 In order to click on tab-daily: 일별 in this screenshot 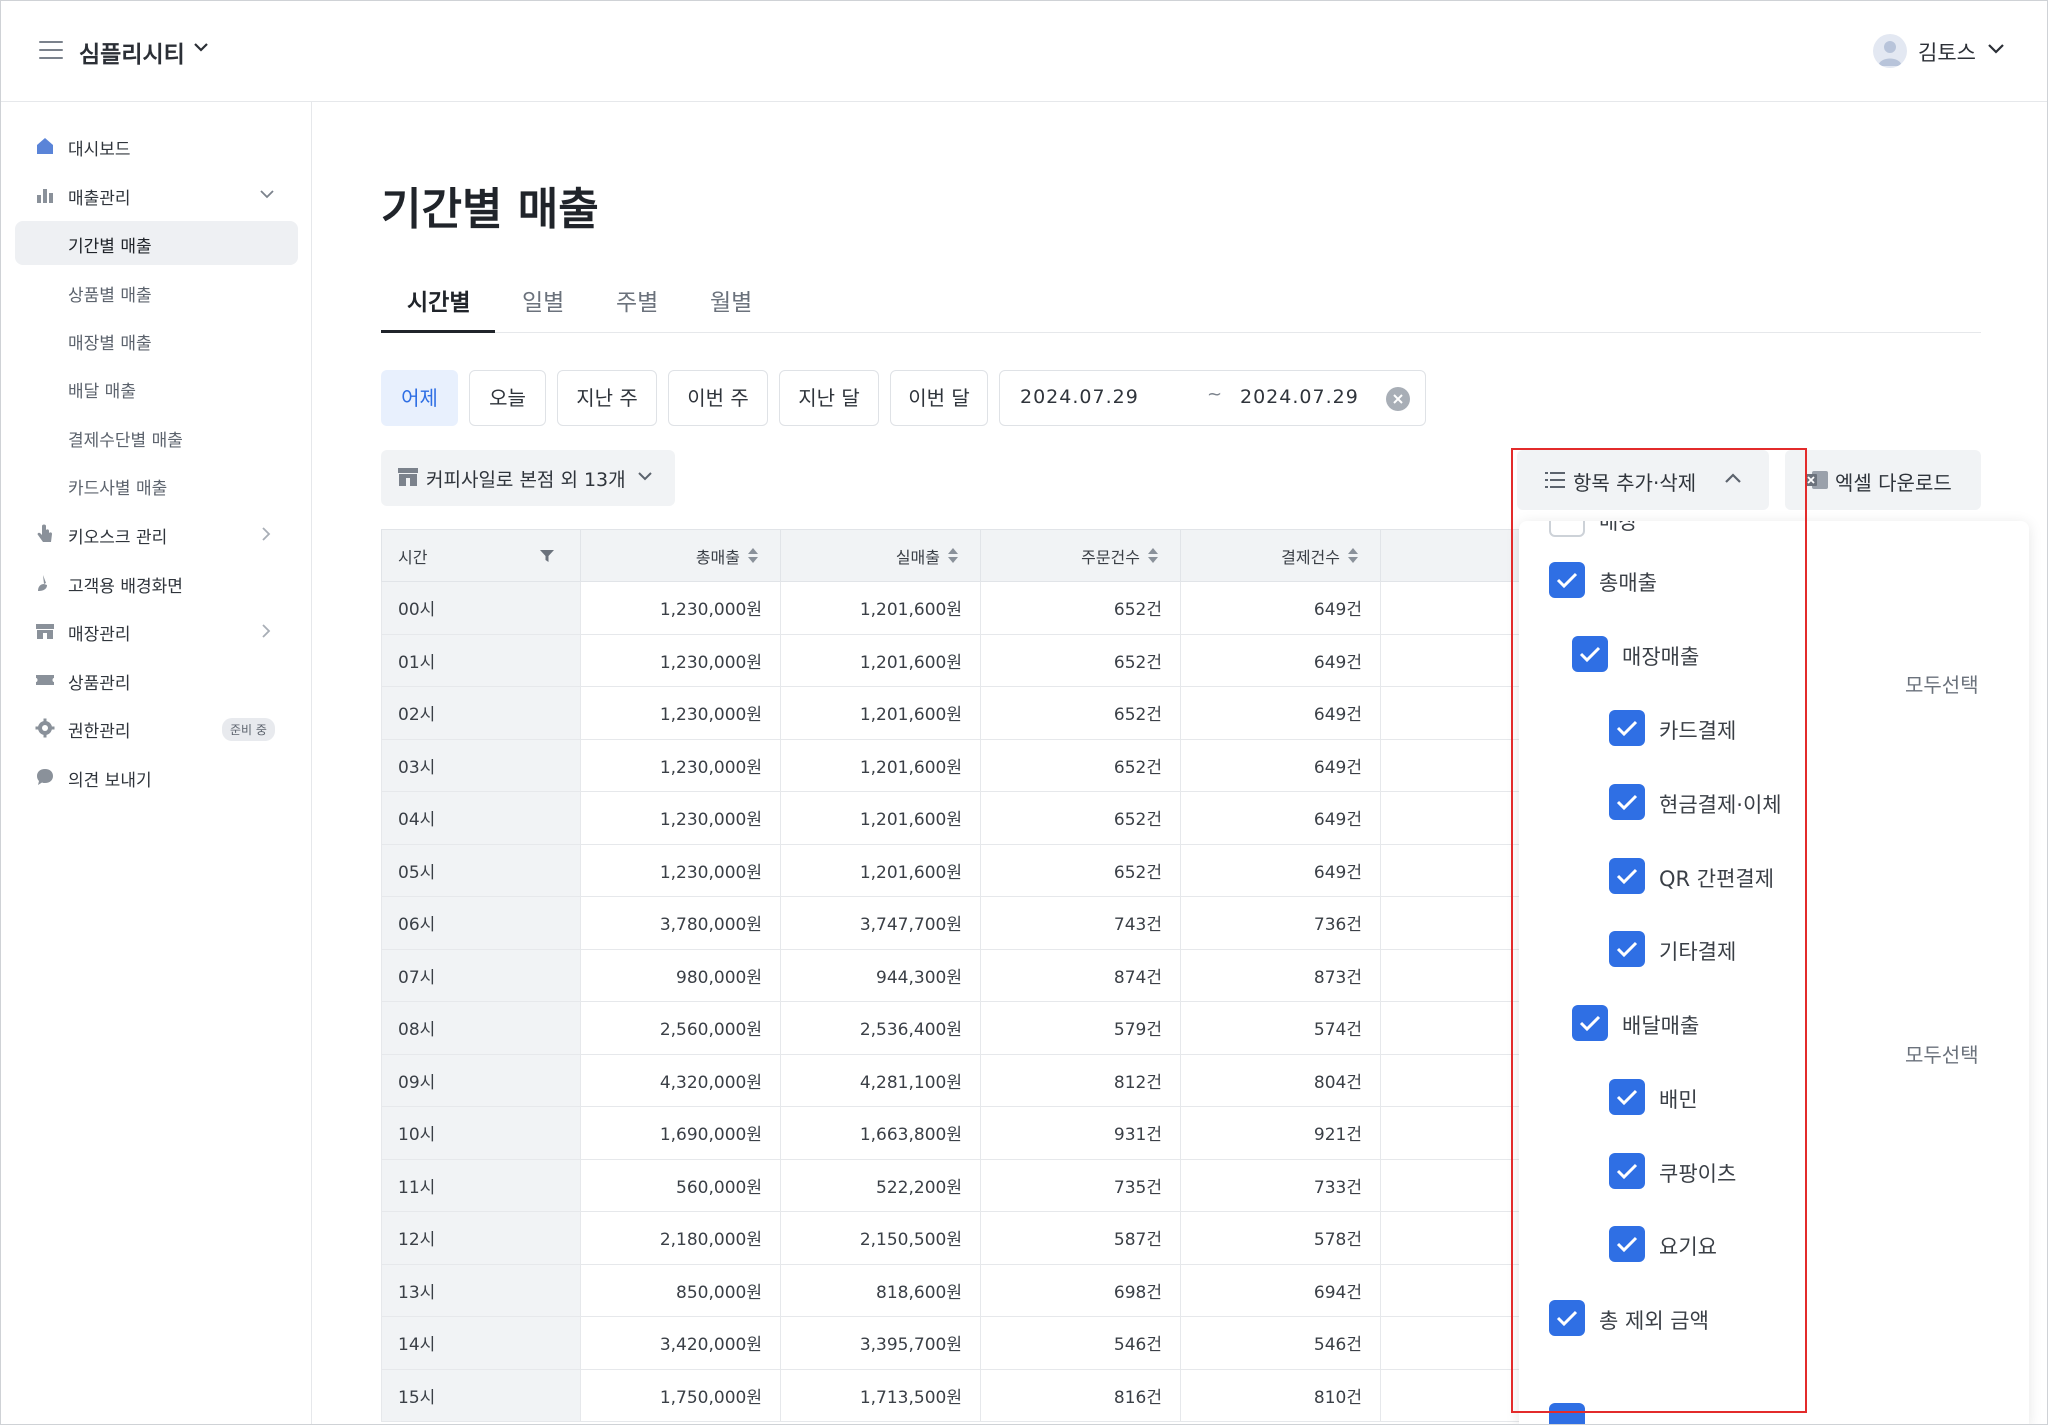, I will do `click(543, 300)`.